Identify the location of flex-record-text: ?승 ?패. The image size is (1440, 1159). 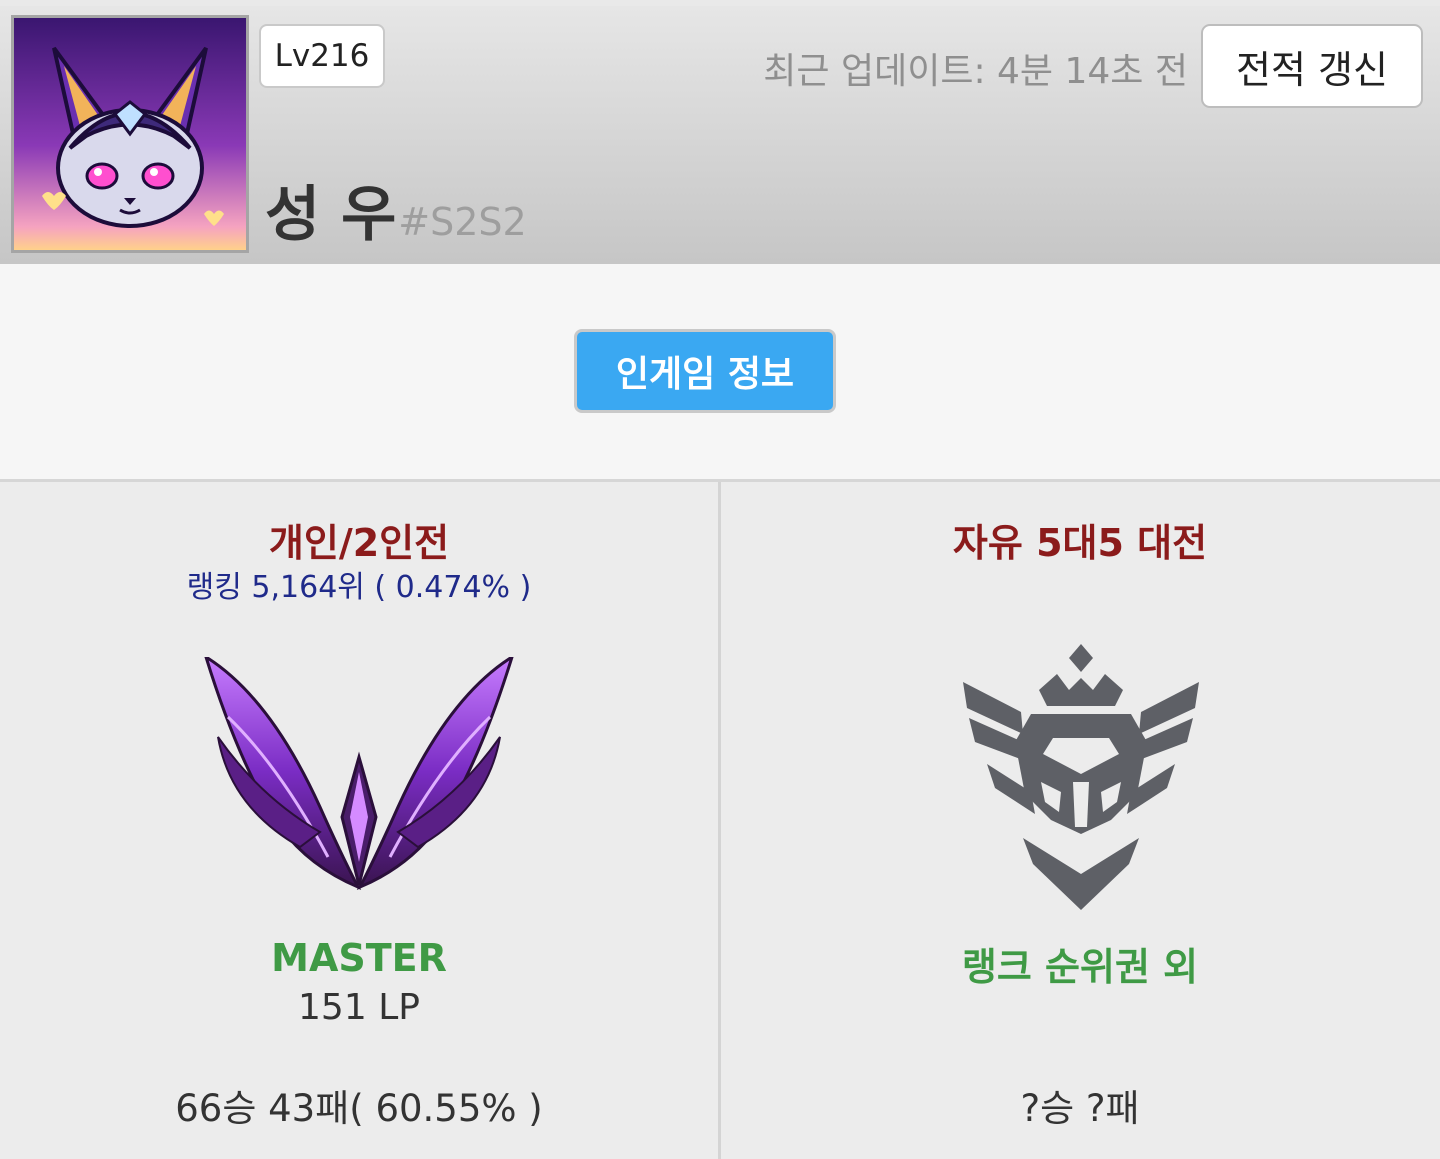
(1080, 1108).